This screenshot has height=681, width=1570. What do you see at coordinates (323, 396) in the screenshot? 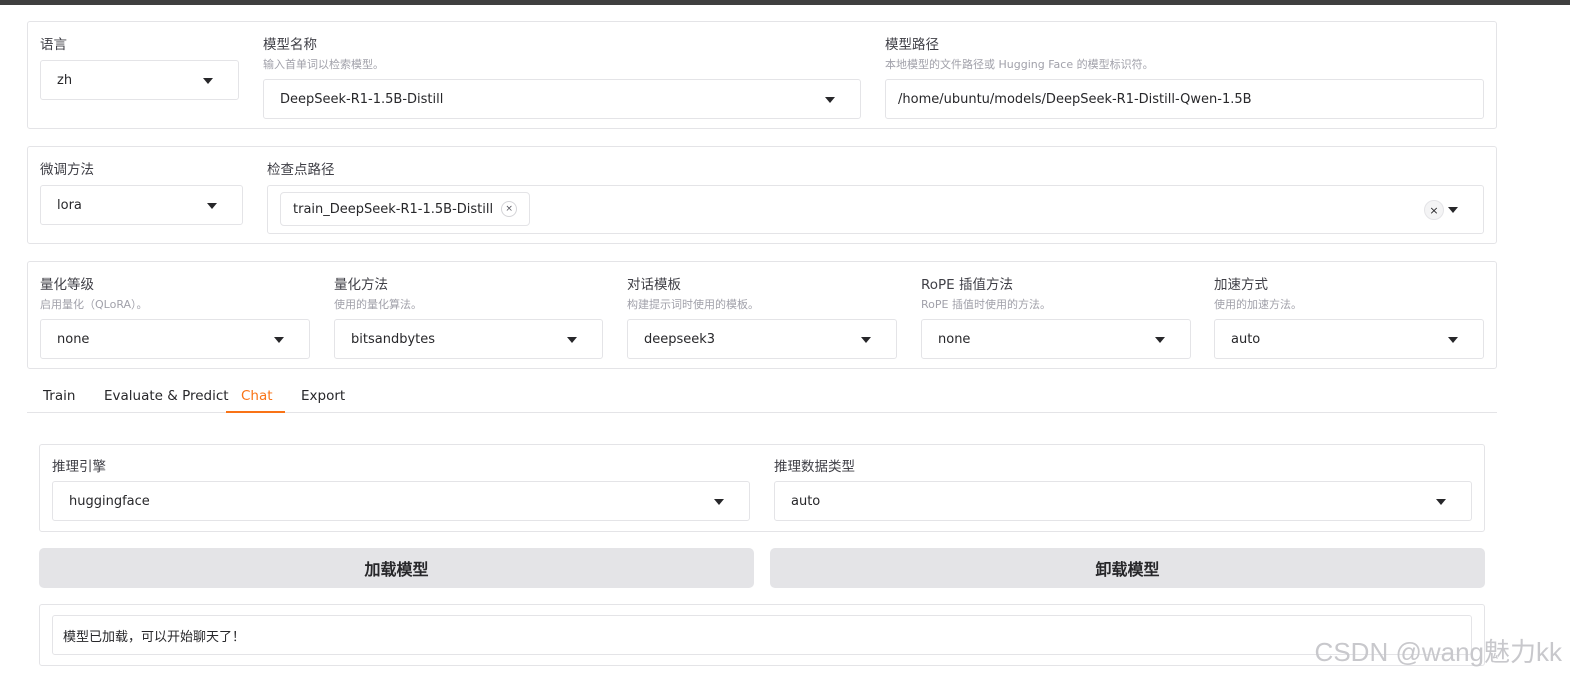
I see `tab-export: Export` at bounding box center [323, 396].